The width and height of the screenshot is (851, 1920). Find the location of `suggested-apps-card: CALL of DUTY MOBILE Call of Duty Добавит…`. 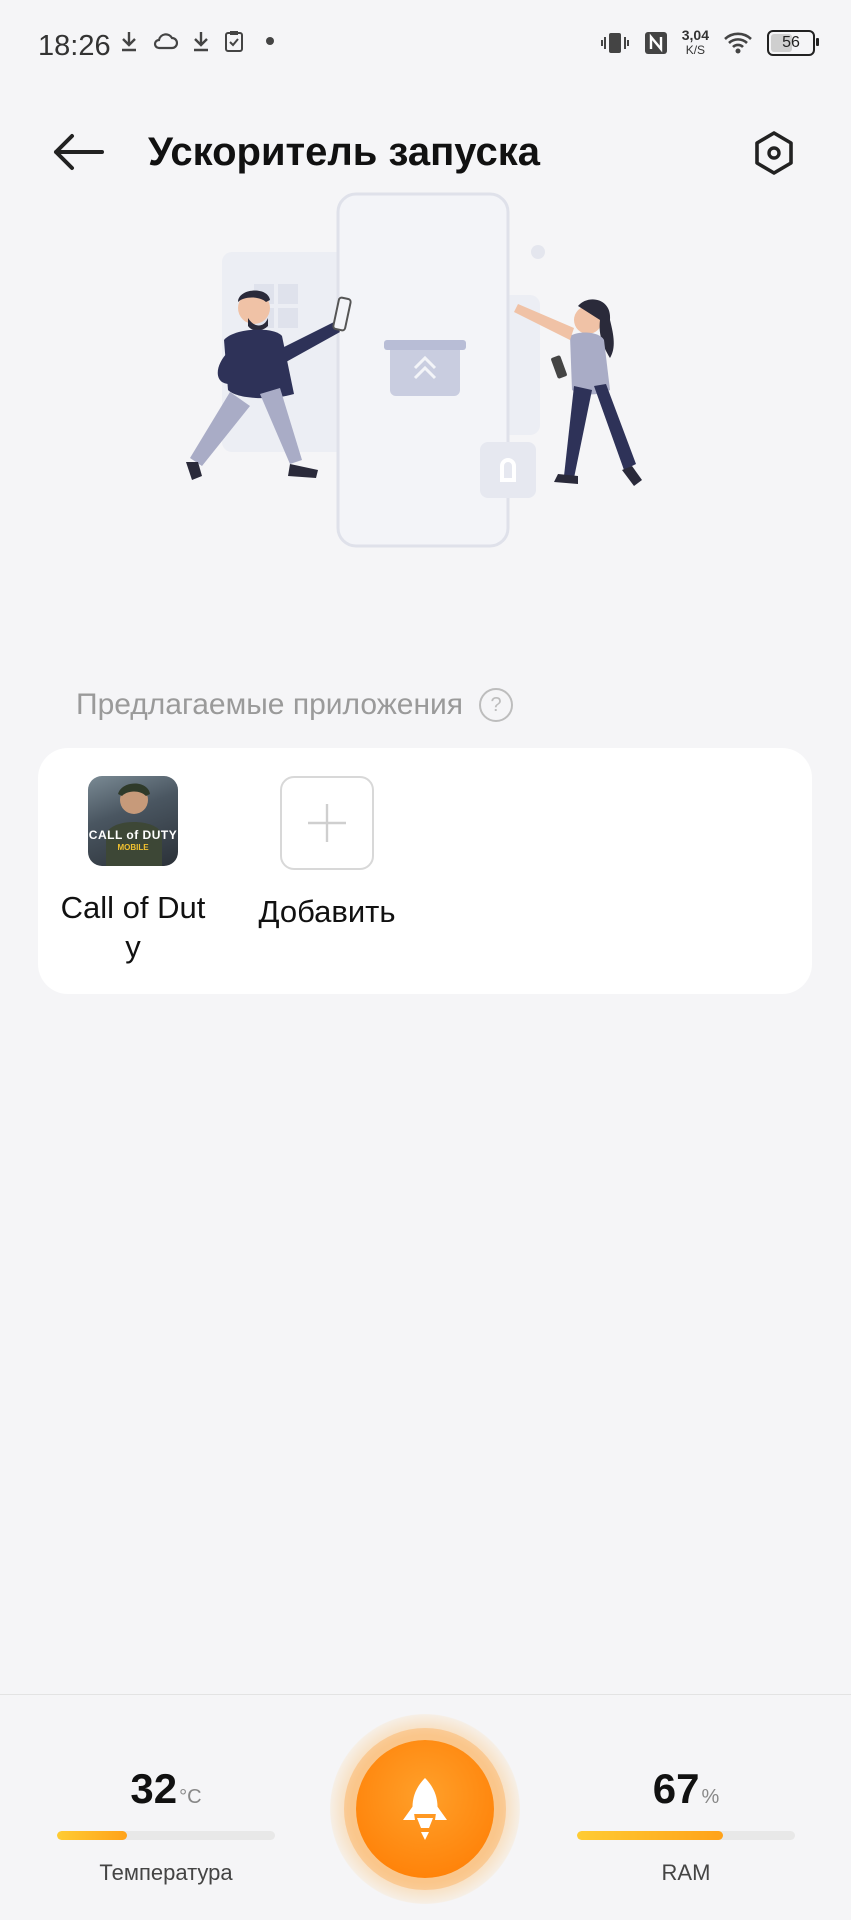

suggested-apps-card: CALL of DUTY MOBILE Call of Duty Добавит… is located at coordinates (425, 871).